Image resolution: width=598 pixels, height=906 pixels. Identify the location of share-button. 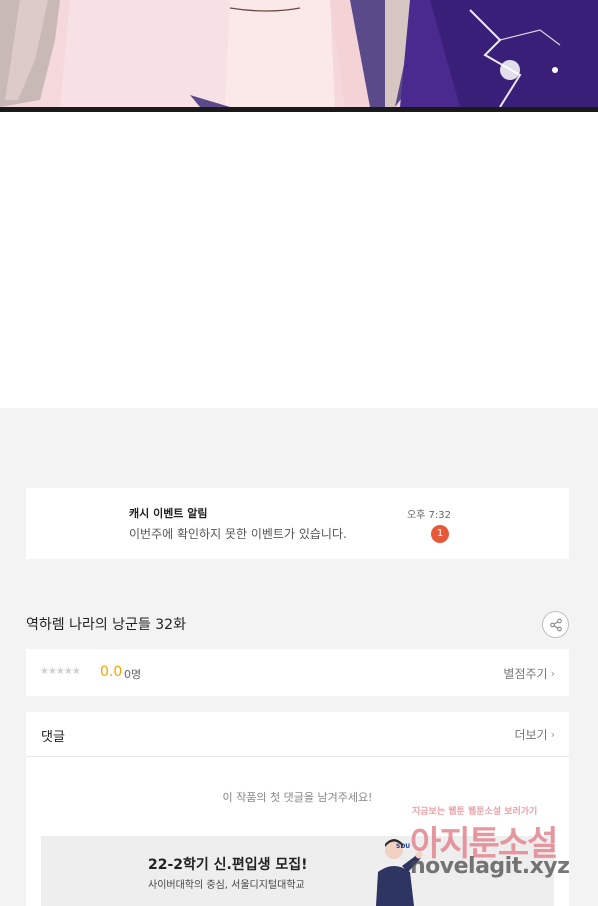
(555, 624).